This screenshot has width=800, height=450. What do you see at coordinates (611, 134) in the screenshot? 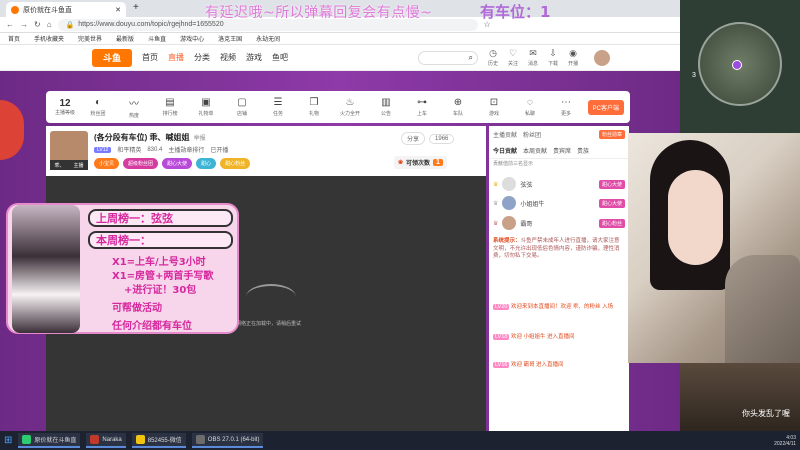
I see `fan-badge-button: 粉丝勋章` at bounding box center [611, 134].